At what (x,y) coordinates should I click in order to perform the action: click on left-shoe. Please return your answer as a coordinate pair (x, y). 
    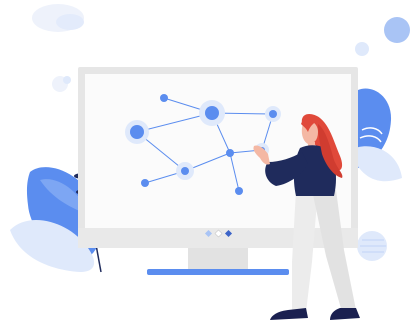
    Looking at the image, I should click on (289, 314).